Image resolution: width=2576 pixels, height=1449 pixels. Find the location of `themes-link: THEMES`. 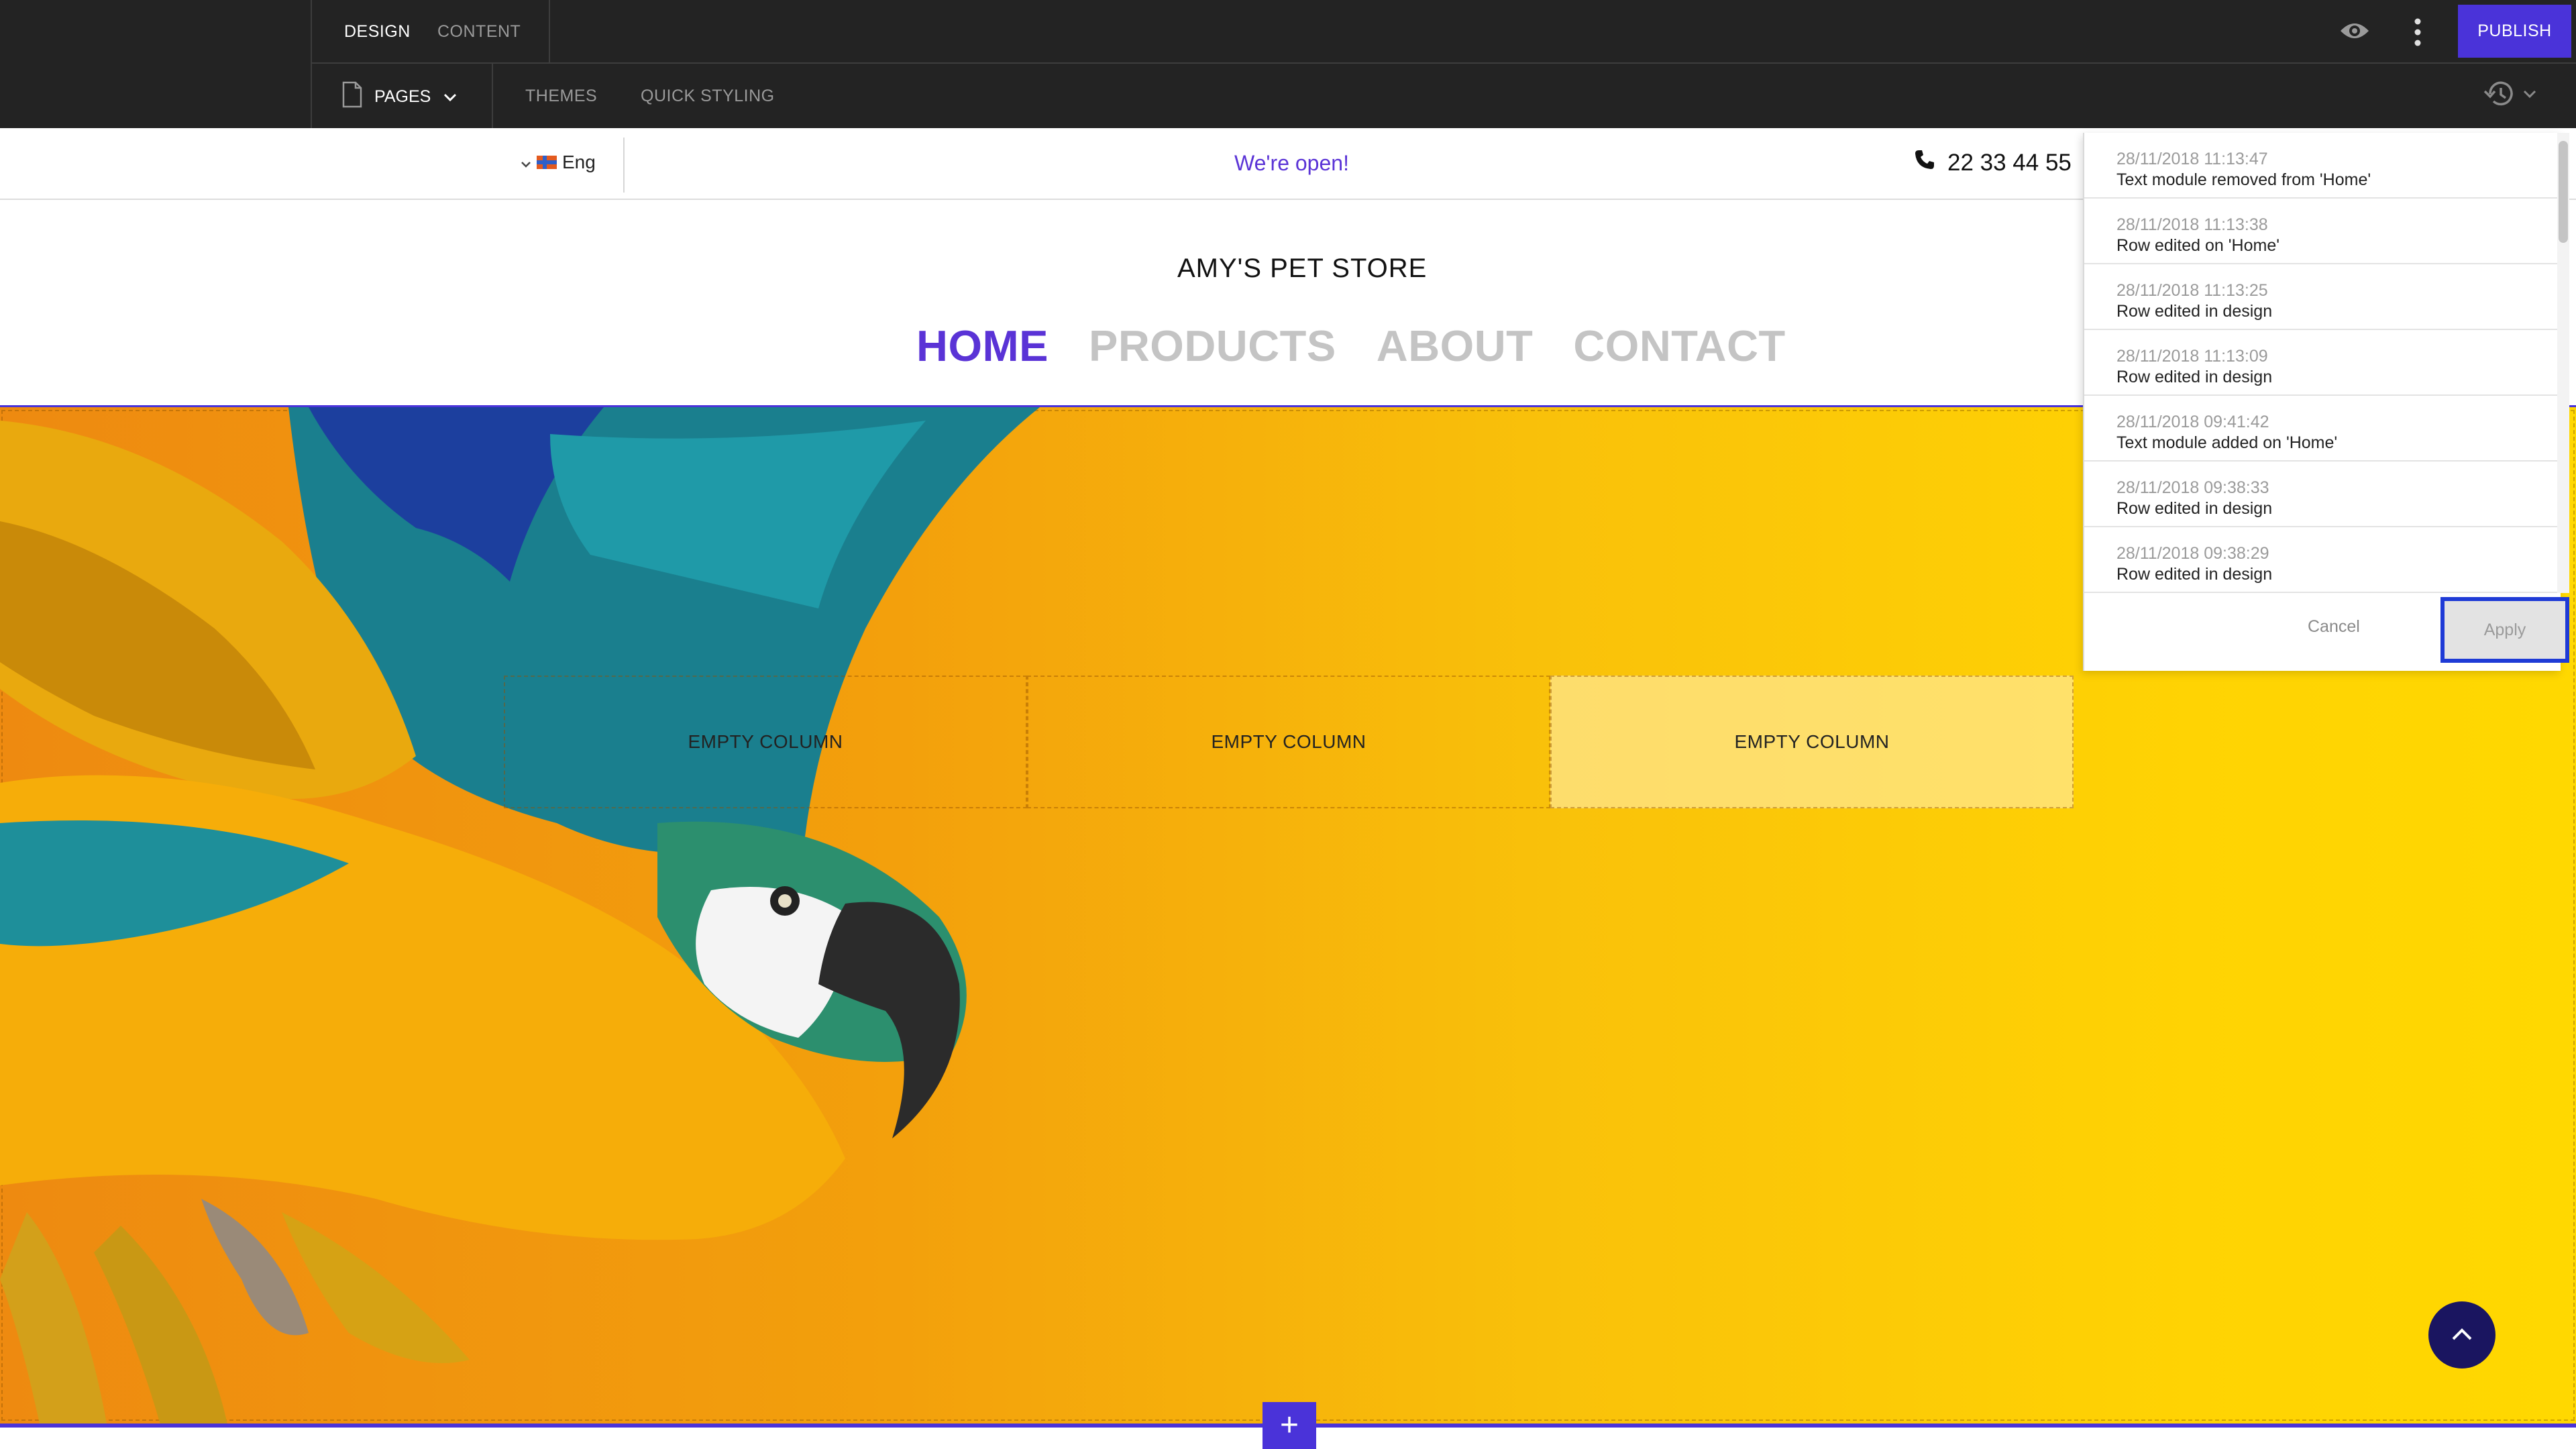

themes-link: THEMES is located at coordinates (561, 96).